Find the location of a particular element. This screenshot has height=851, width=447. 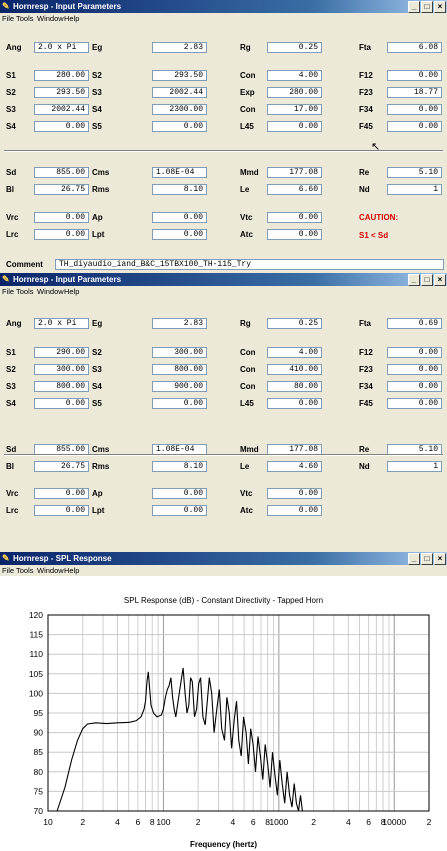

param-label: Sd is located at coordinates (11, 172).